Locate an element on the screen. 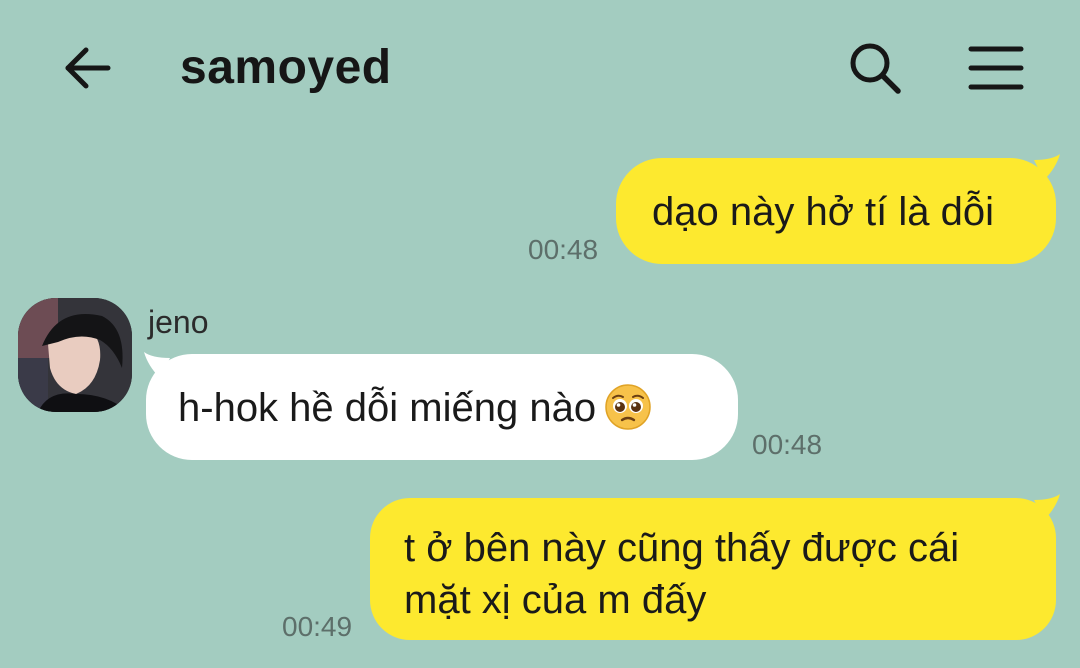  chat-title: samoyed is located at coordinates (286, 67).